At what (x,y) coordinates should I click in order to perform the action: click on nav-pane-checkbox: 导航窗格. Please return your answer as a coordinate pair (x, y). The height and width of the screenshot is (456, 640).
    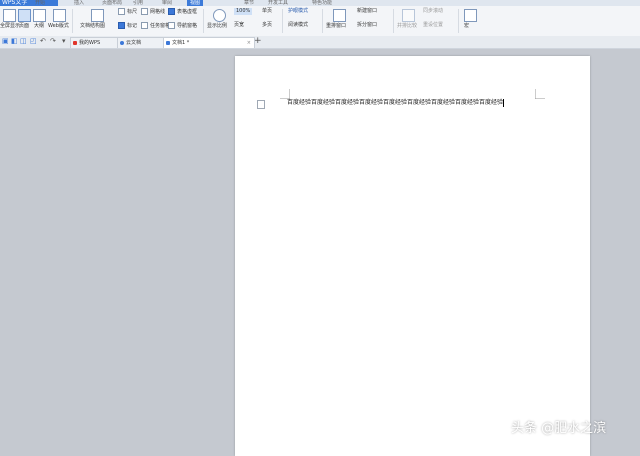
    Looking at the image, I should click on (182, 26).